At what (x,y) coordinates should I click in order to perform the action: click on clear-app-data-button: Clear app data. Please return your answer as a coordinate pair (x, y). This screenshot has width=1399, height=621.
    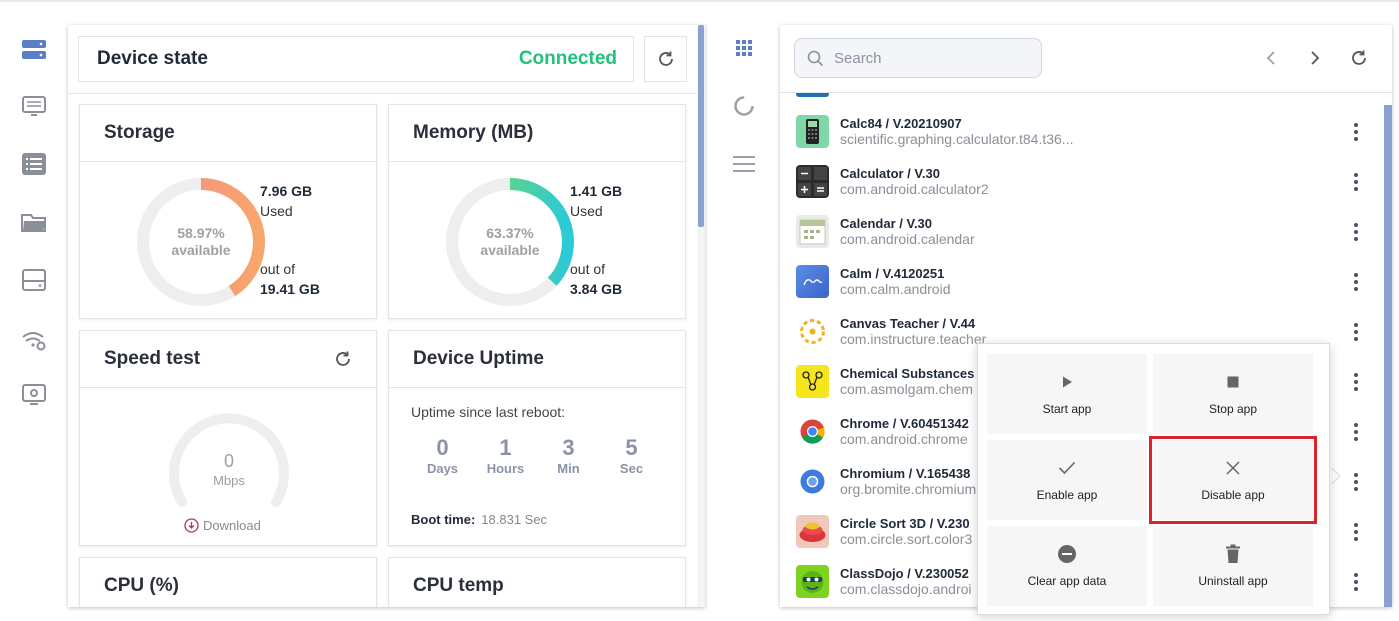
    Looking at the image, I should click on (1067, 566).